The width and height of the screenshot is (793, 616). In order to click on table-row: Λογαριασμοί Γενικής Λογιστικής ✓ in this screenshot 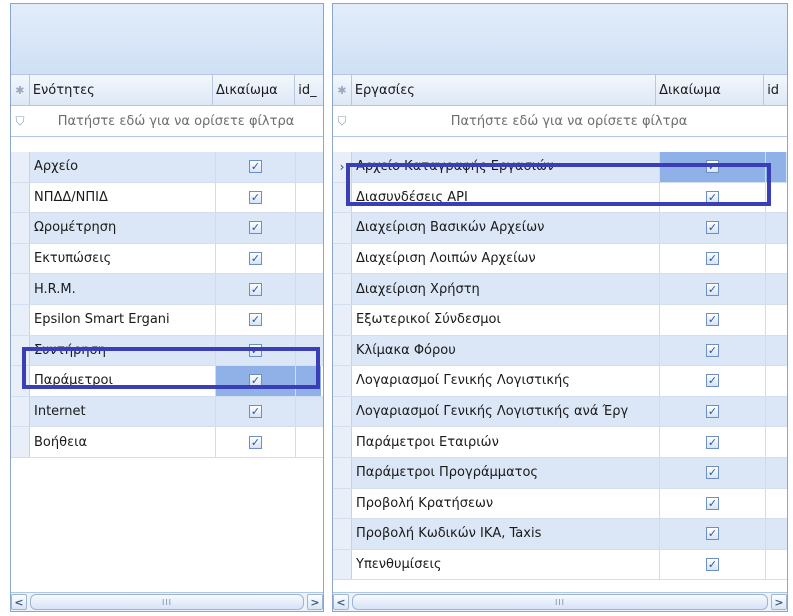, I will do `click(560, 381)`.